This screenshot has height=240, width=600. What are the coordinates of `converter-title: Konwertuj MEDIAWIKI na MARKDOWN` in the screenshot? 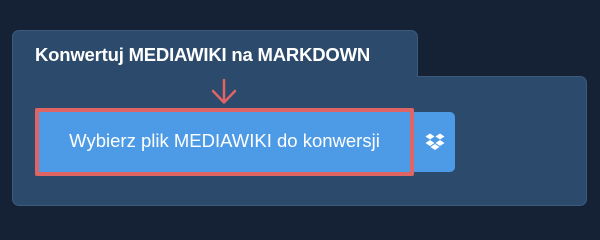 It's located at (203, 54).